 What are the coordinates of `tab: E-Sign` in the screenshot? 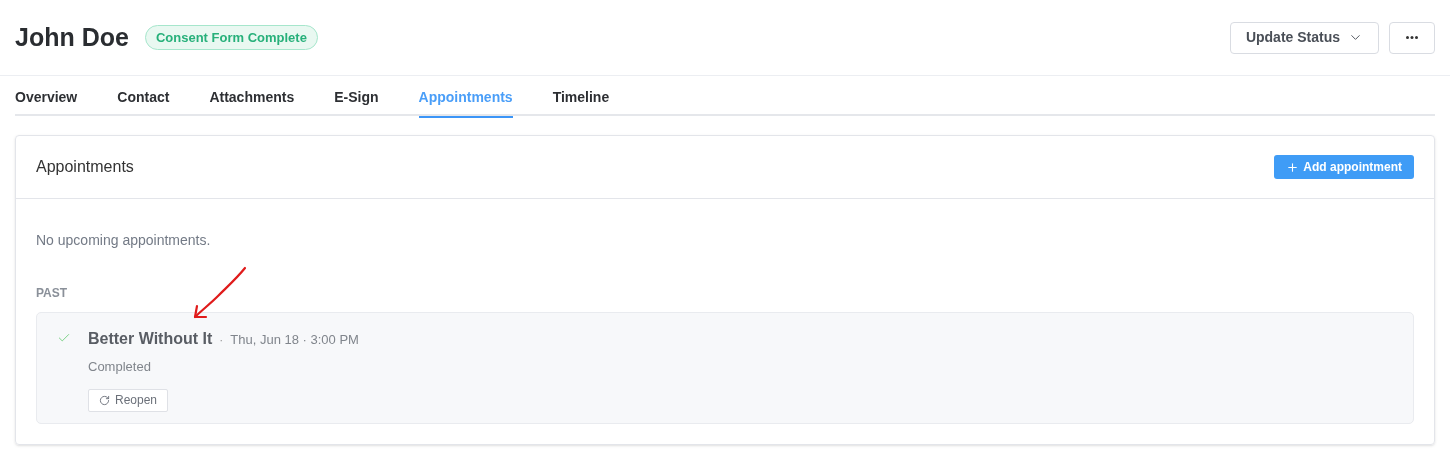 It's located at (356, 97).